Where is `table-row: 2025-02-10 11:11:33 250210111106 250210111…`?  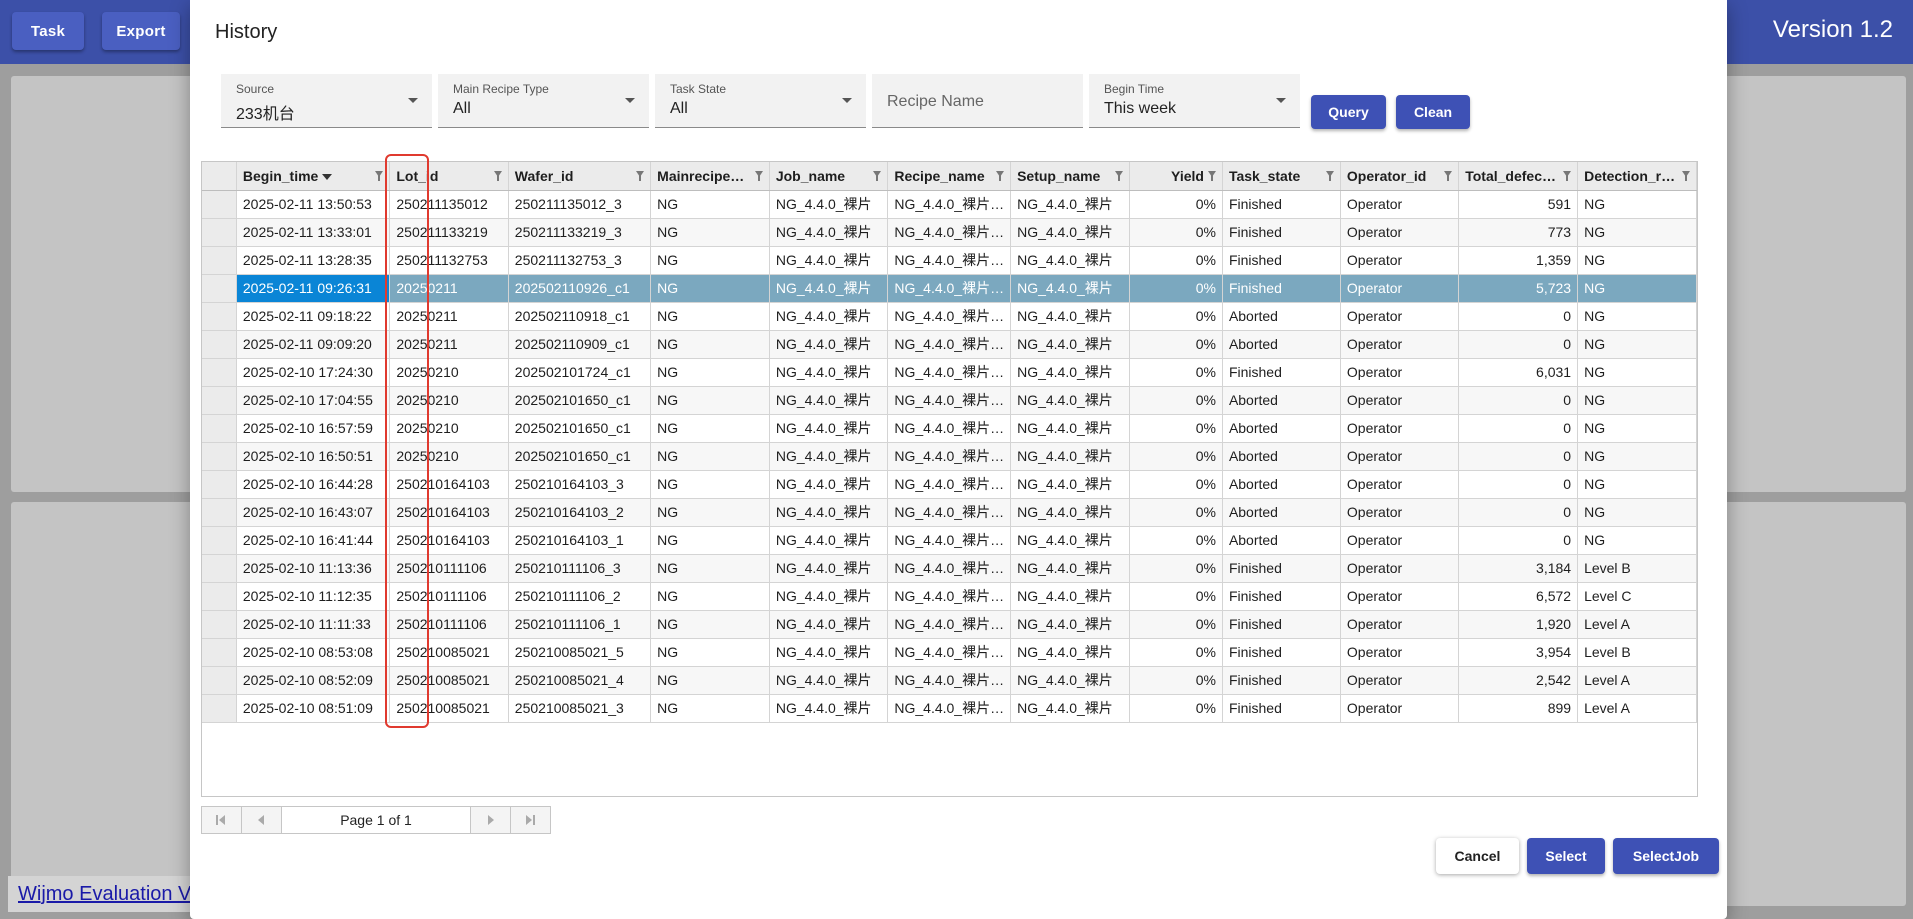
table-row: 2025-02-10 11:11:33 250210111106 250210111… is located at coordinates (949, 624).